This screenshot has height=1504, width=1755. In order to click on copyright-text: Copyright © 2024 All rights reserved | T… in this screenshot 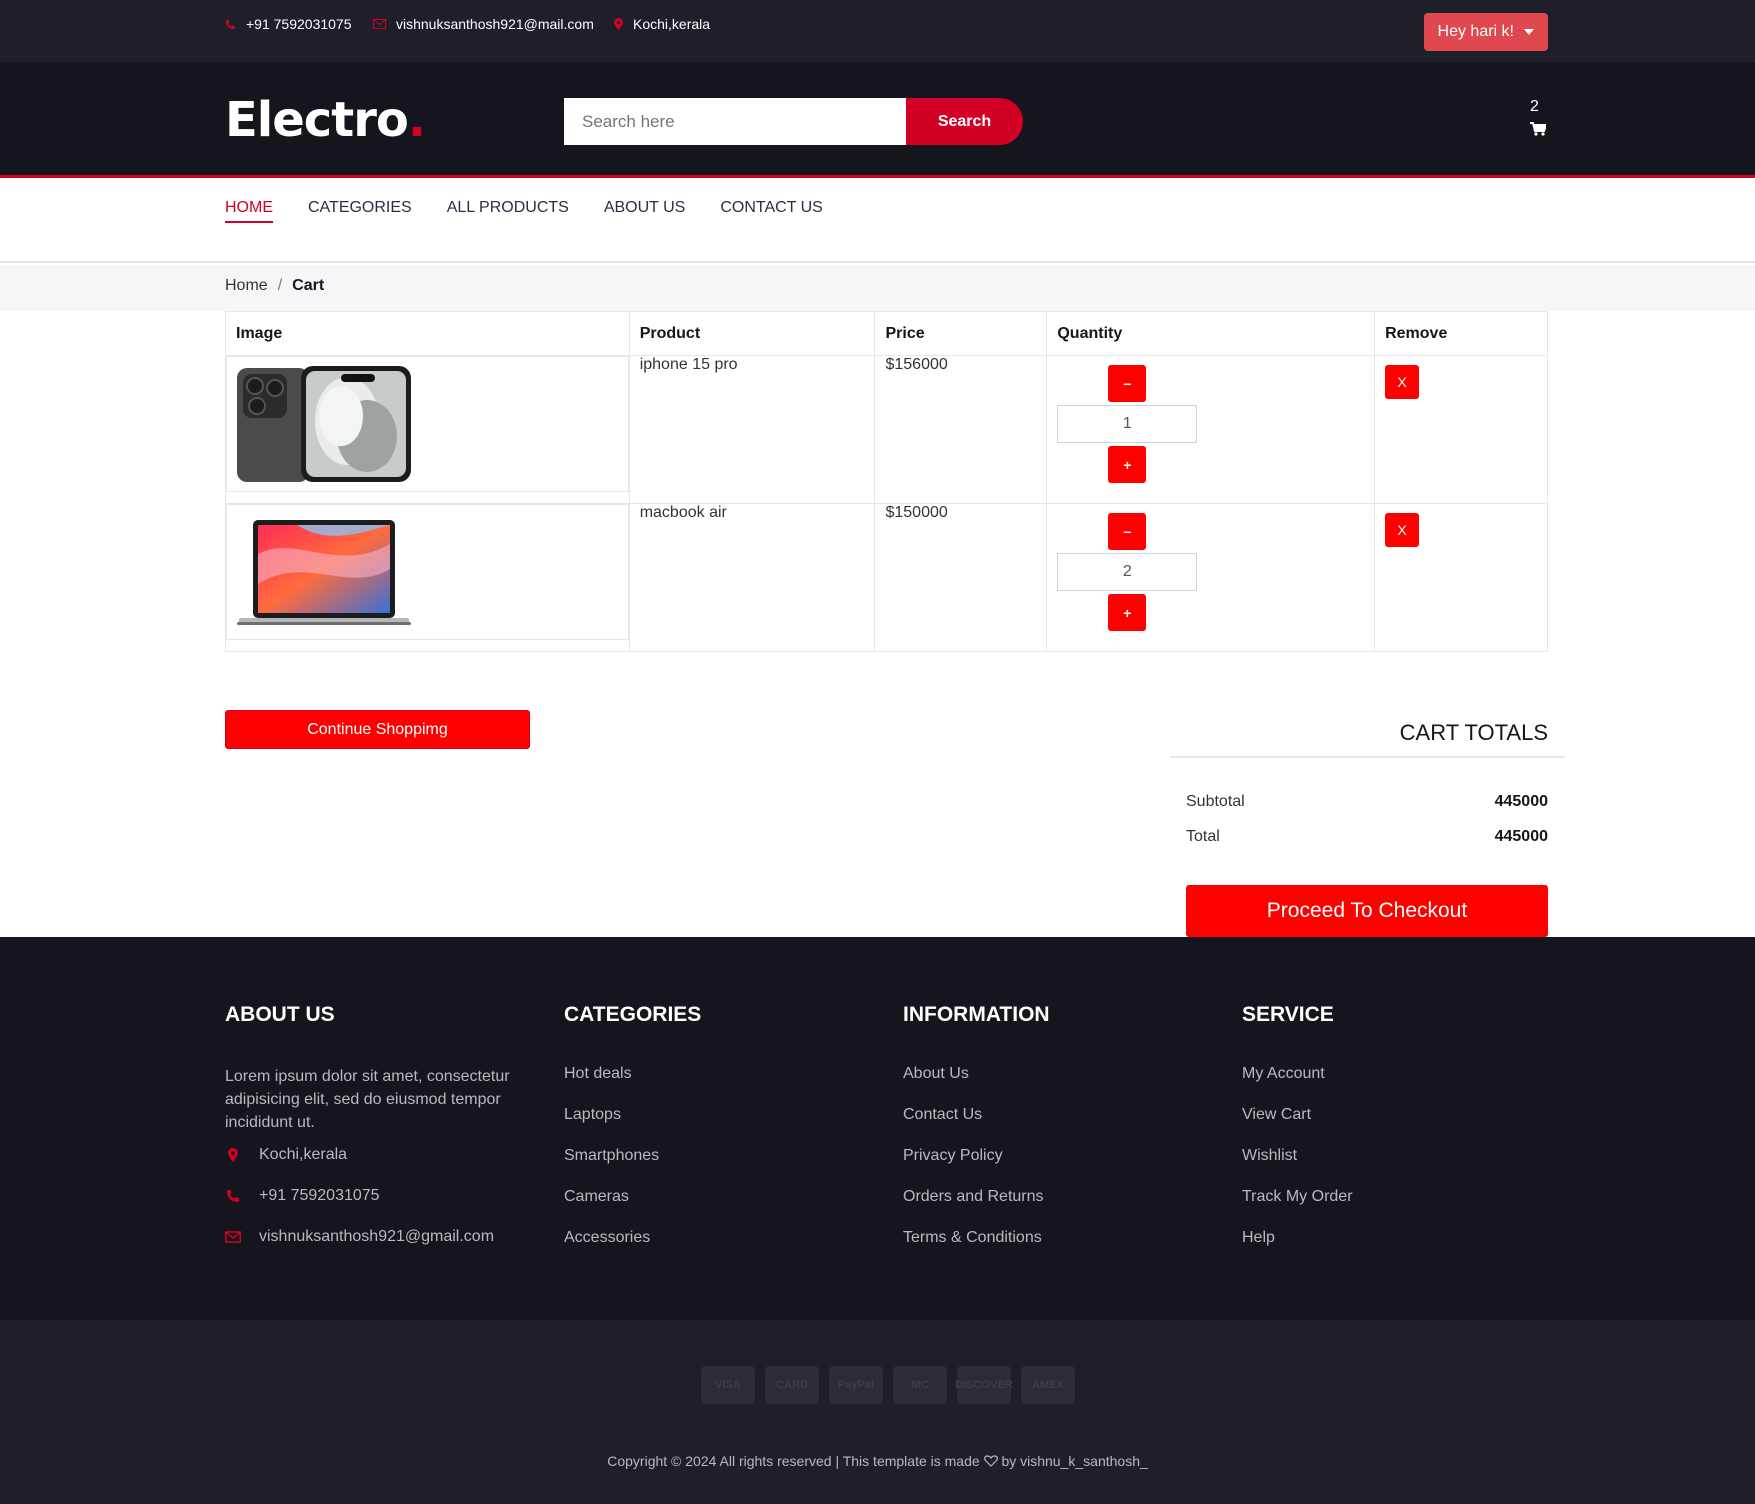, I will do `click(793, 1461)`.